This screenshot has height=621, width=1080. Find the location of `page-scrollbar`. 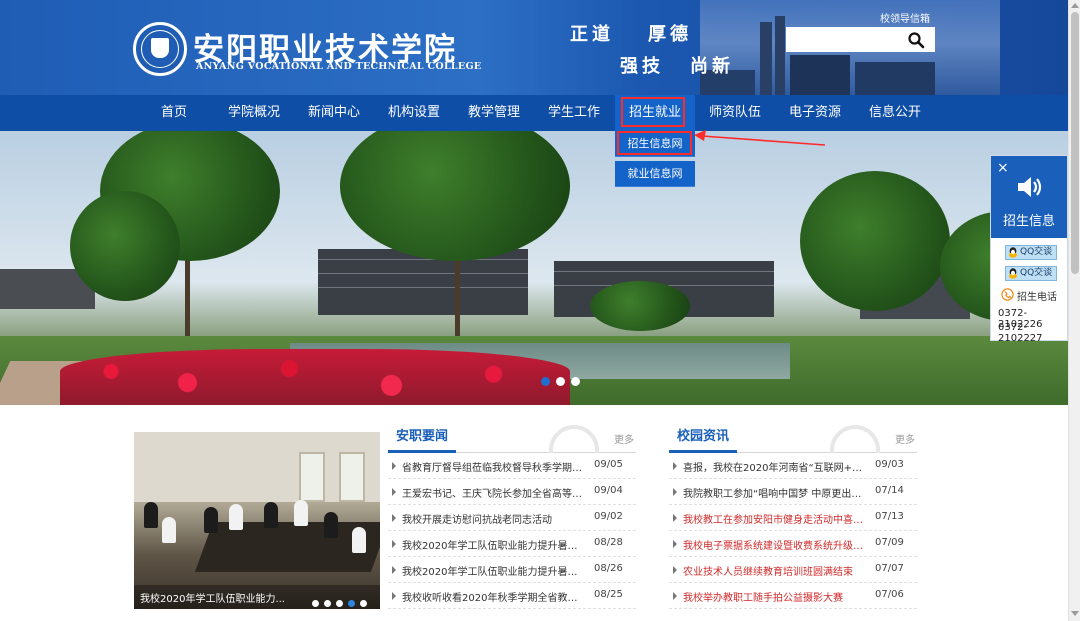

page-scrollbar is located at coordinates (1074, 310).